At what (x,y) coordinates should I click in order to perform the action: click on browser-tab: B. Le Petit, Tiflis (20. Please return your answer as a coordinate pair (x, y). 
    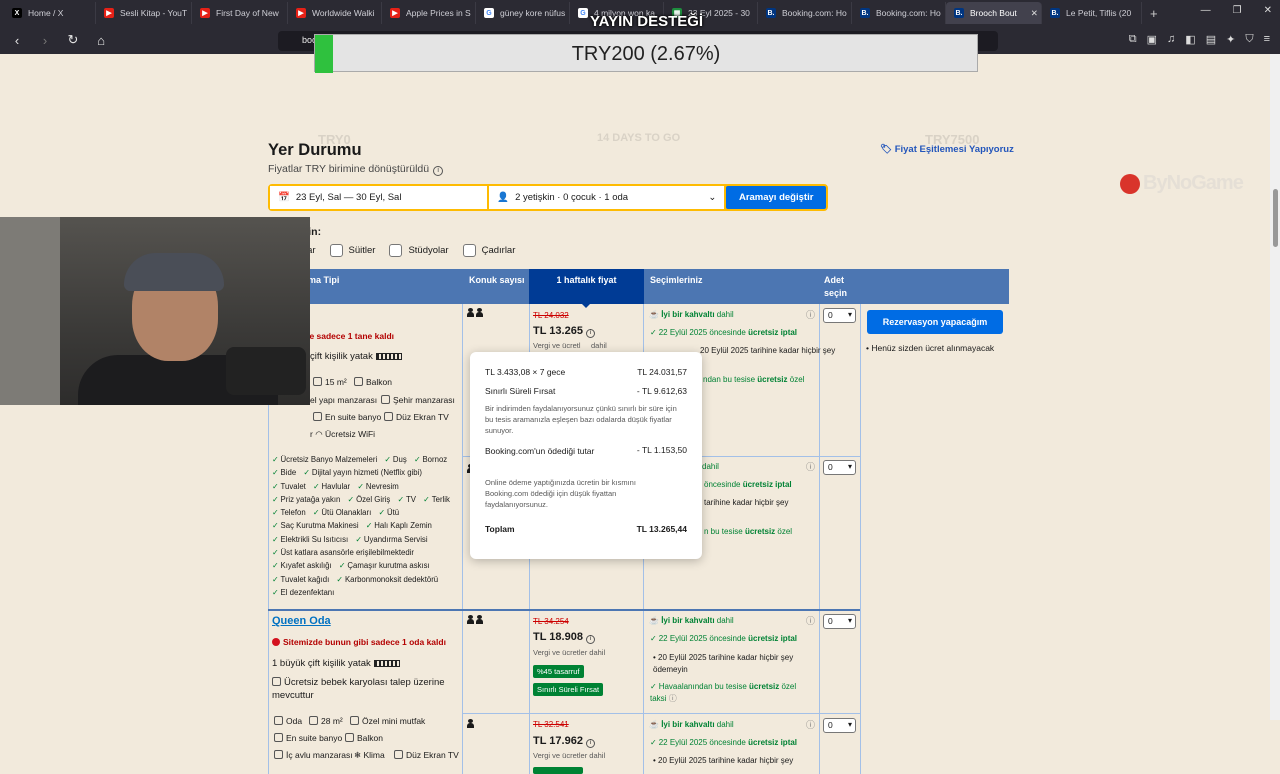
    Looking at the image, I should click on (1092, 13).